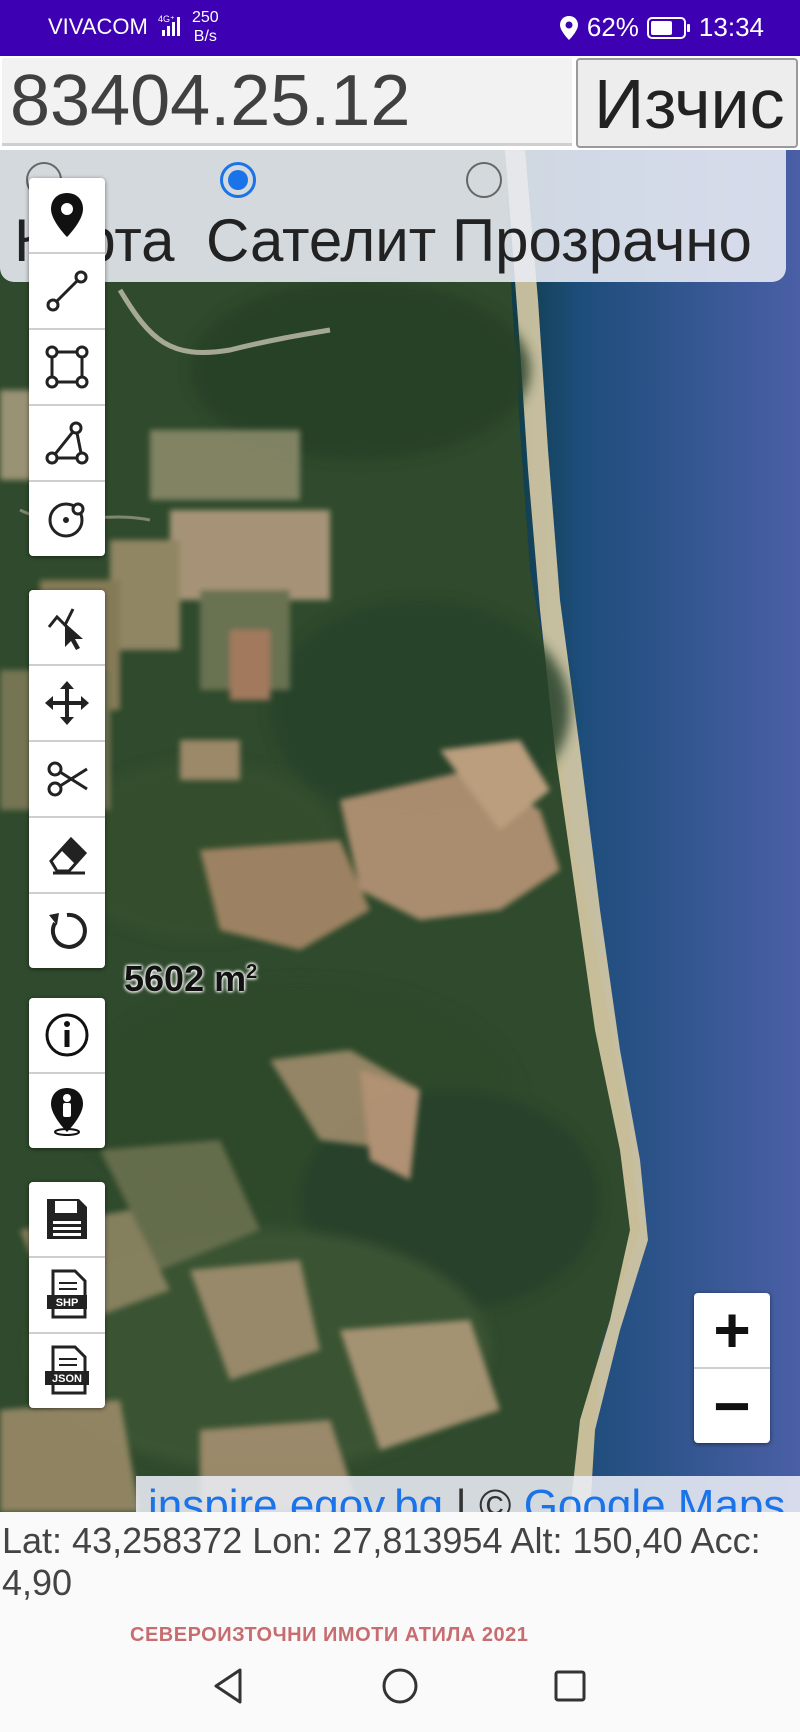  I want to click on info-icon, so click(67, 1035).